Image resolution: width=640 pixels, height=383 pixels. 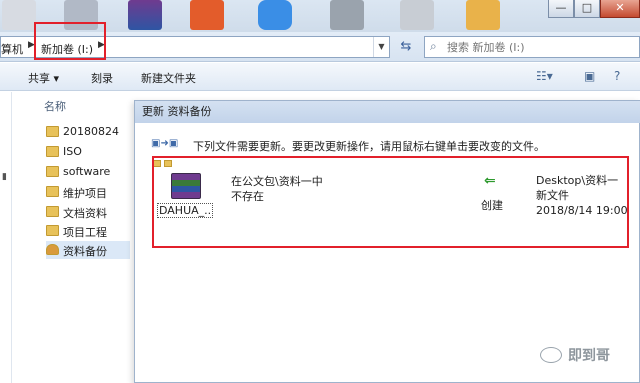 I want to click on search-icon: ⌕, so click(x=433, y=46).